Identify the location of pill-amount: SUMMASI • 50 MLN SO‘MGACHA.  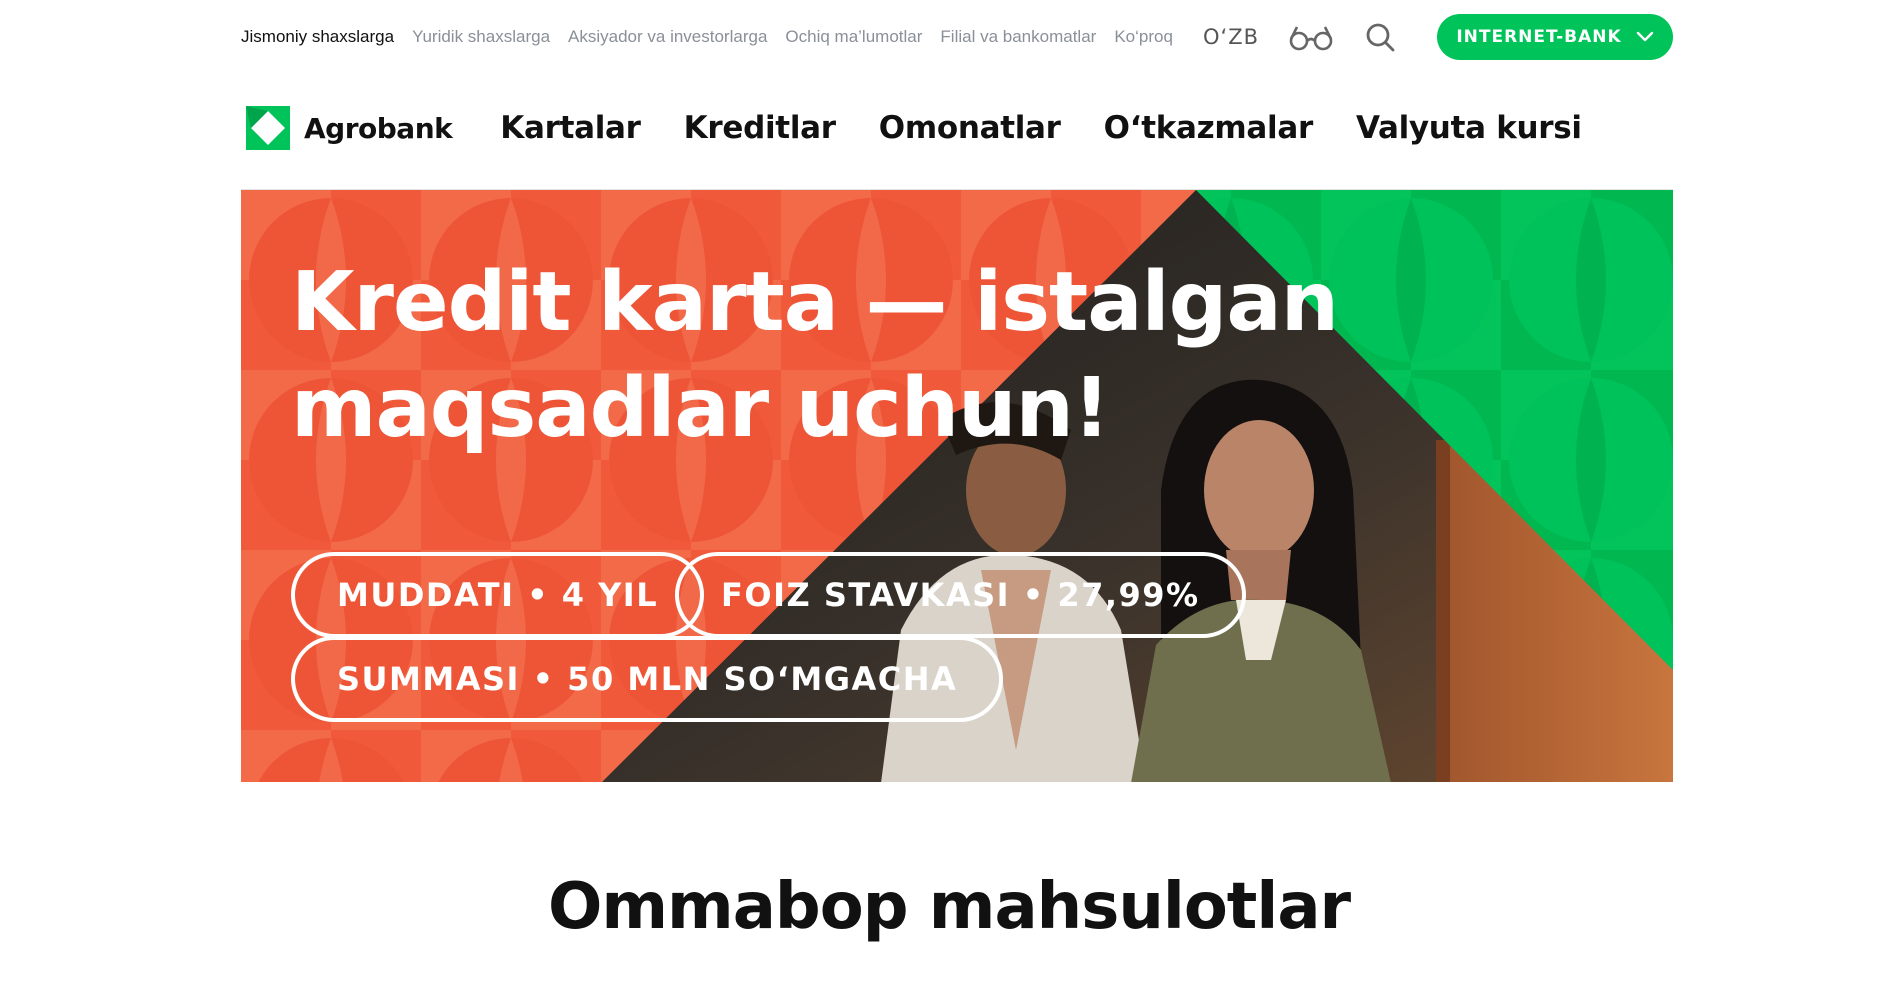
(647, 679).